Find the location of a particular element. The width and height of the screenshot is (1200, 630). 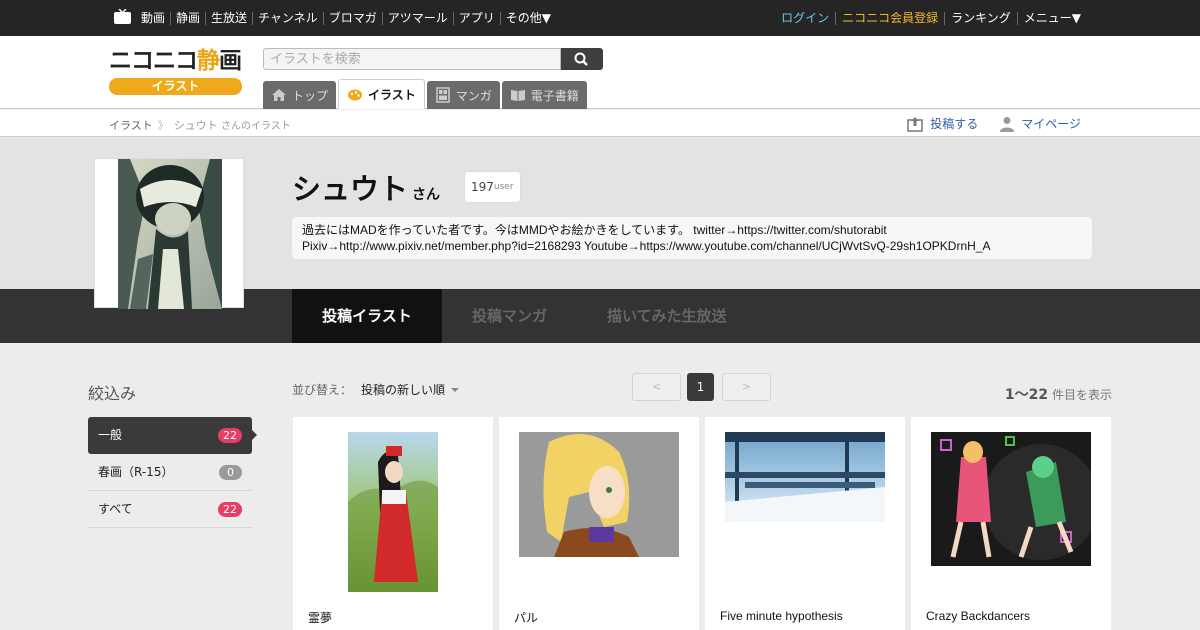

avatar-image is located at coordinates (170, 234).